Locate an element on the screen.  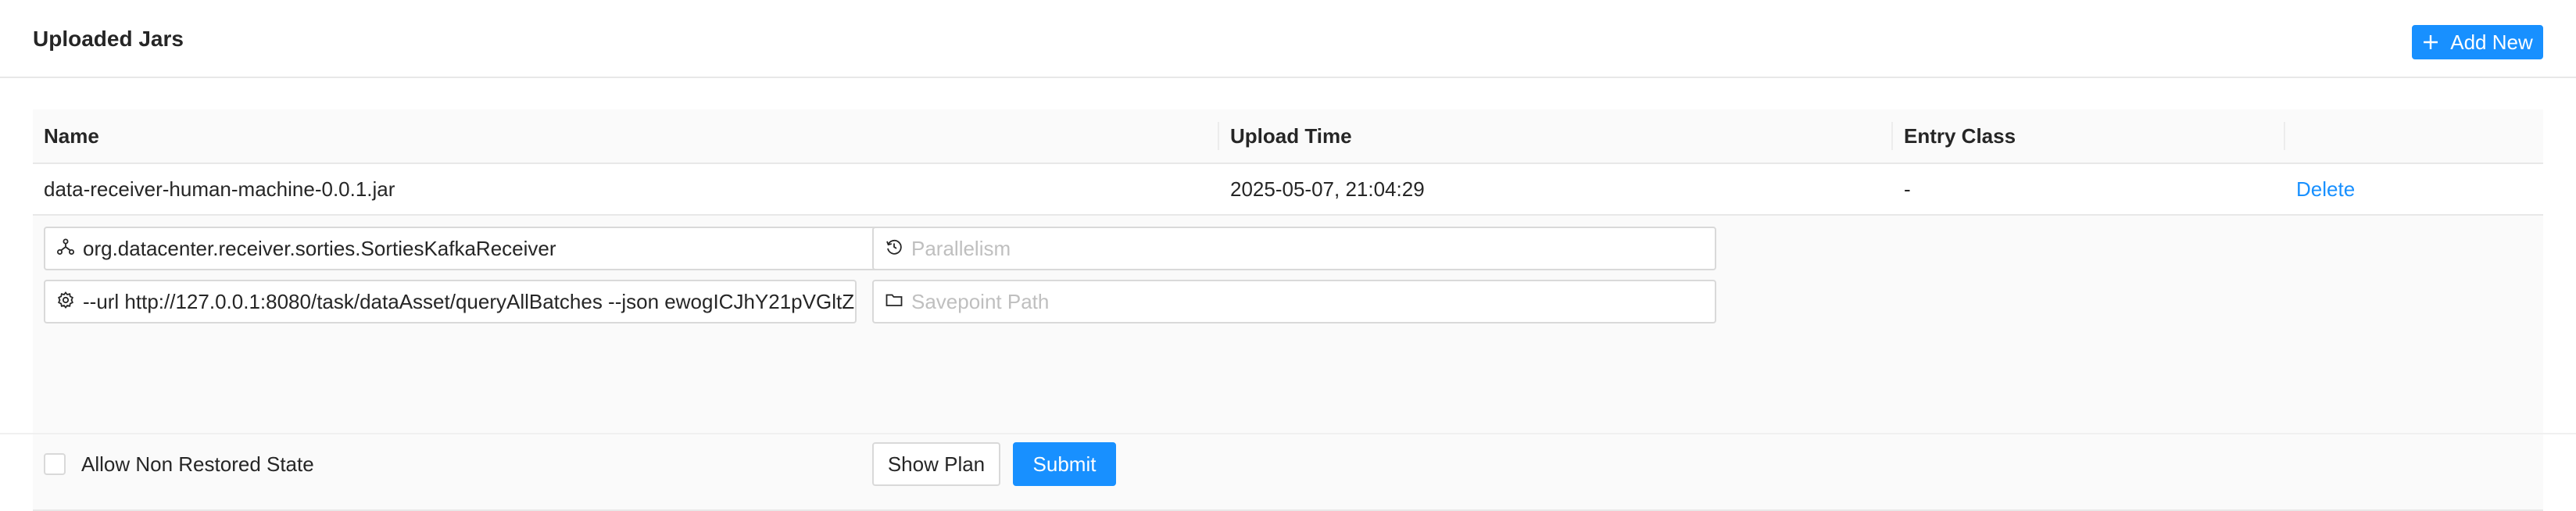
jar-upload-time: 2025-05-07, 21:04:29 is located at coordinates (1327, 189).